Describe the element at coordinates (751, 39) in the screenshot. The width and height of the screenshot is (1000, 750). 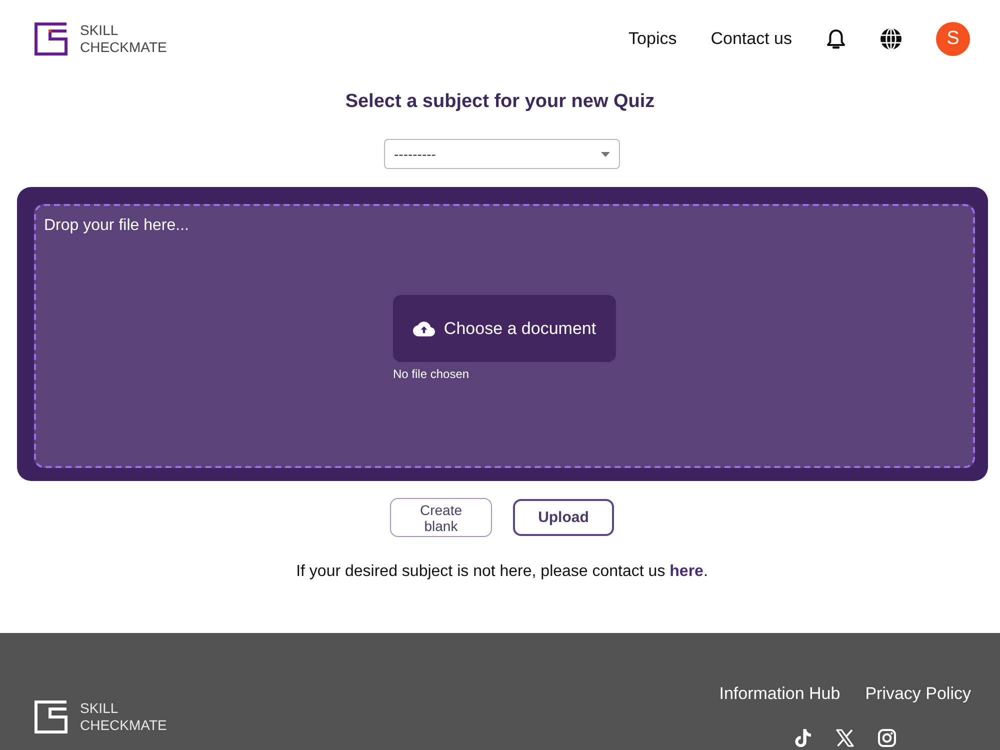
I see `nav-link: Contact us` at that location.